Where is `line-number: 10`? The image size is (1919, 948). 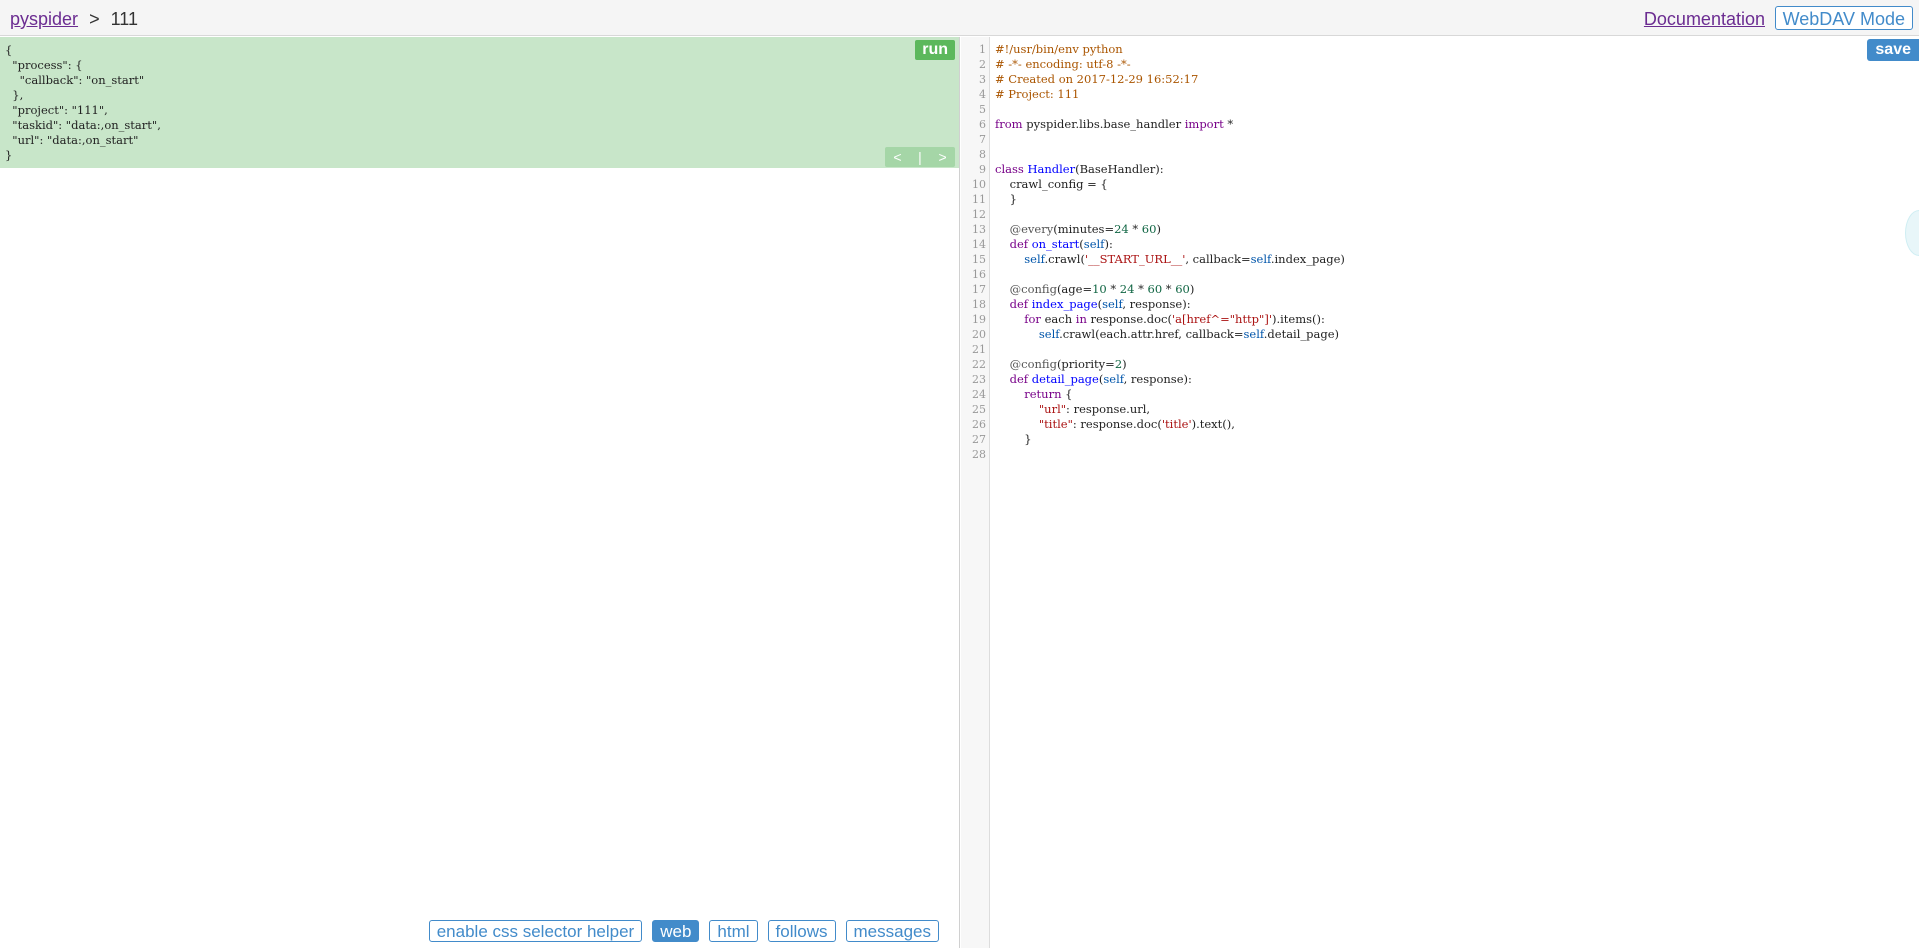
line-number: 10 is located at coordinates (979, 184).